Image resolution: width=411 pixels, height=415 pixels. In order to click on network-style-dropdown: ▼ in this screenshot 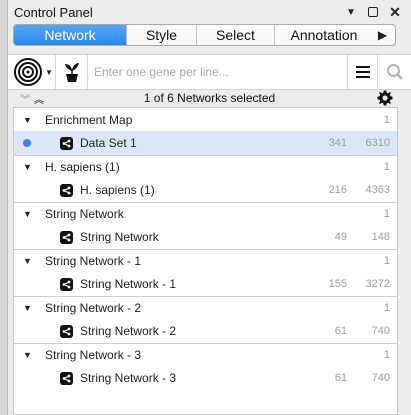, I will do `click(32, 72)`.